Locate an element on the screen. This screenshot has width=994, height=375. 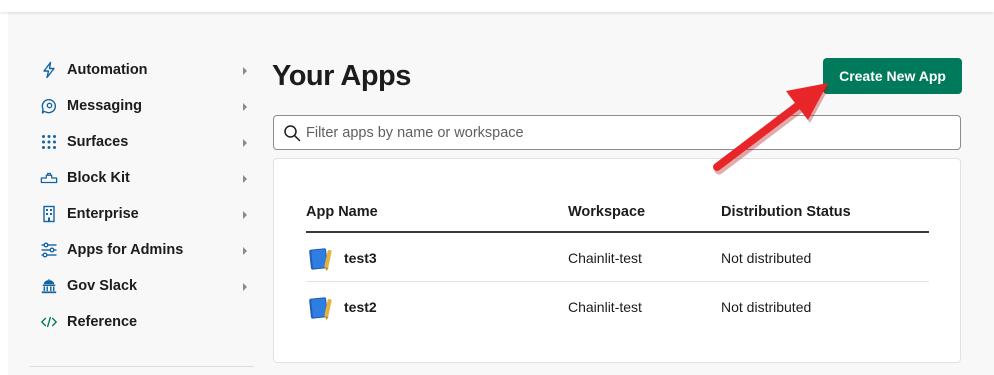
table-row: test2 Chainlit-test Not distributed is located at coordinates (617, 306).